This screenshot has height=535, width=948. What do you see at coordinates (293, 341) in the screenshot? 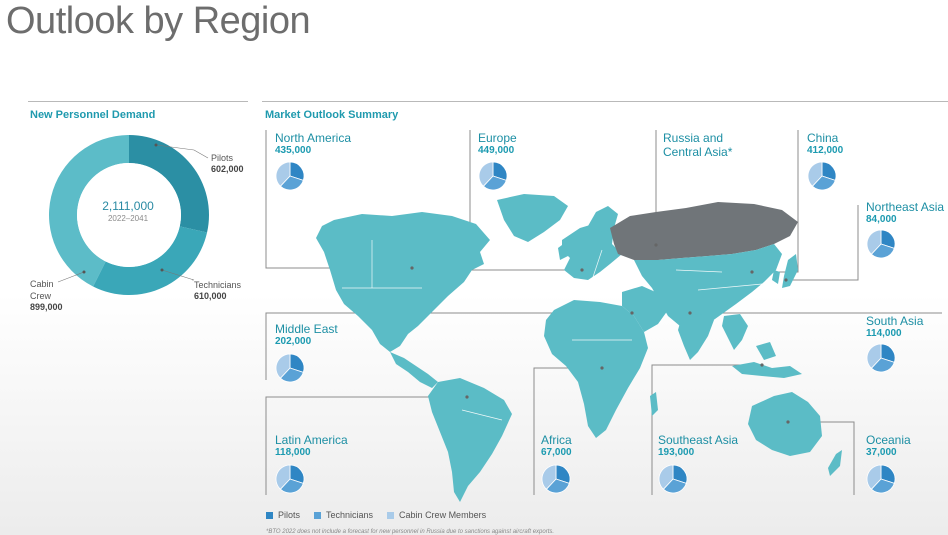
I see `region-value: 202,000` at bounding box center [293, 341].